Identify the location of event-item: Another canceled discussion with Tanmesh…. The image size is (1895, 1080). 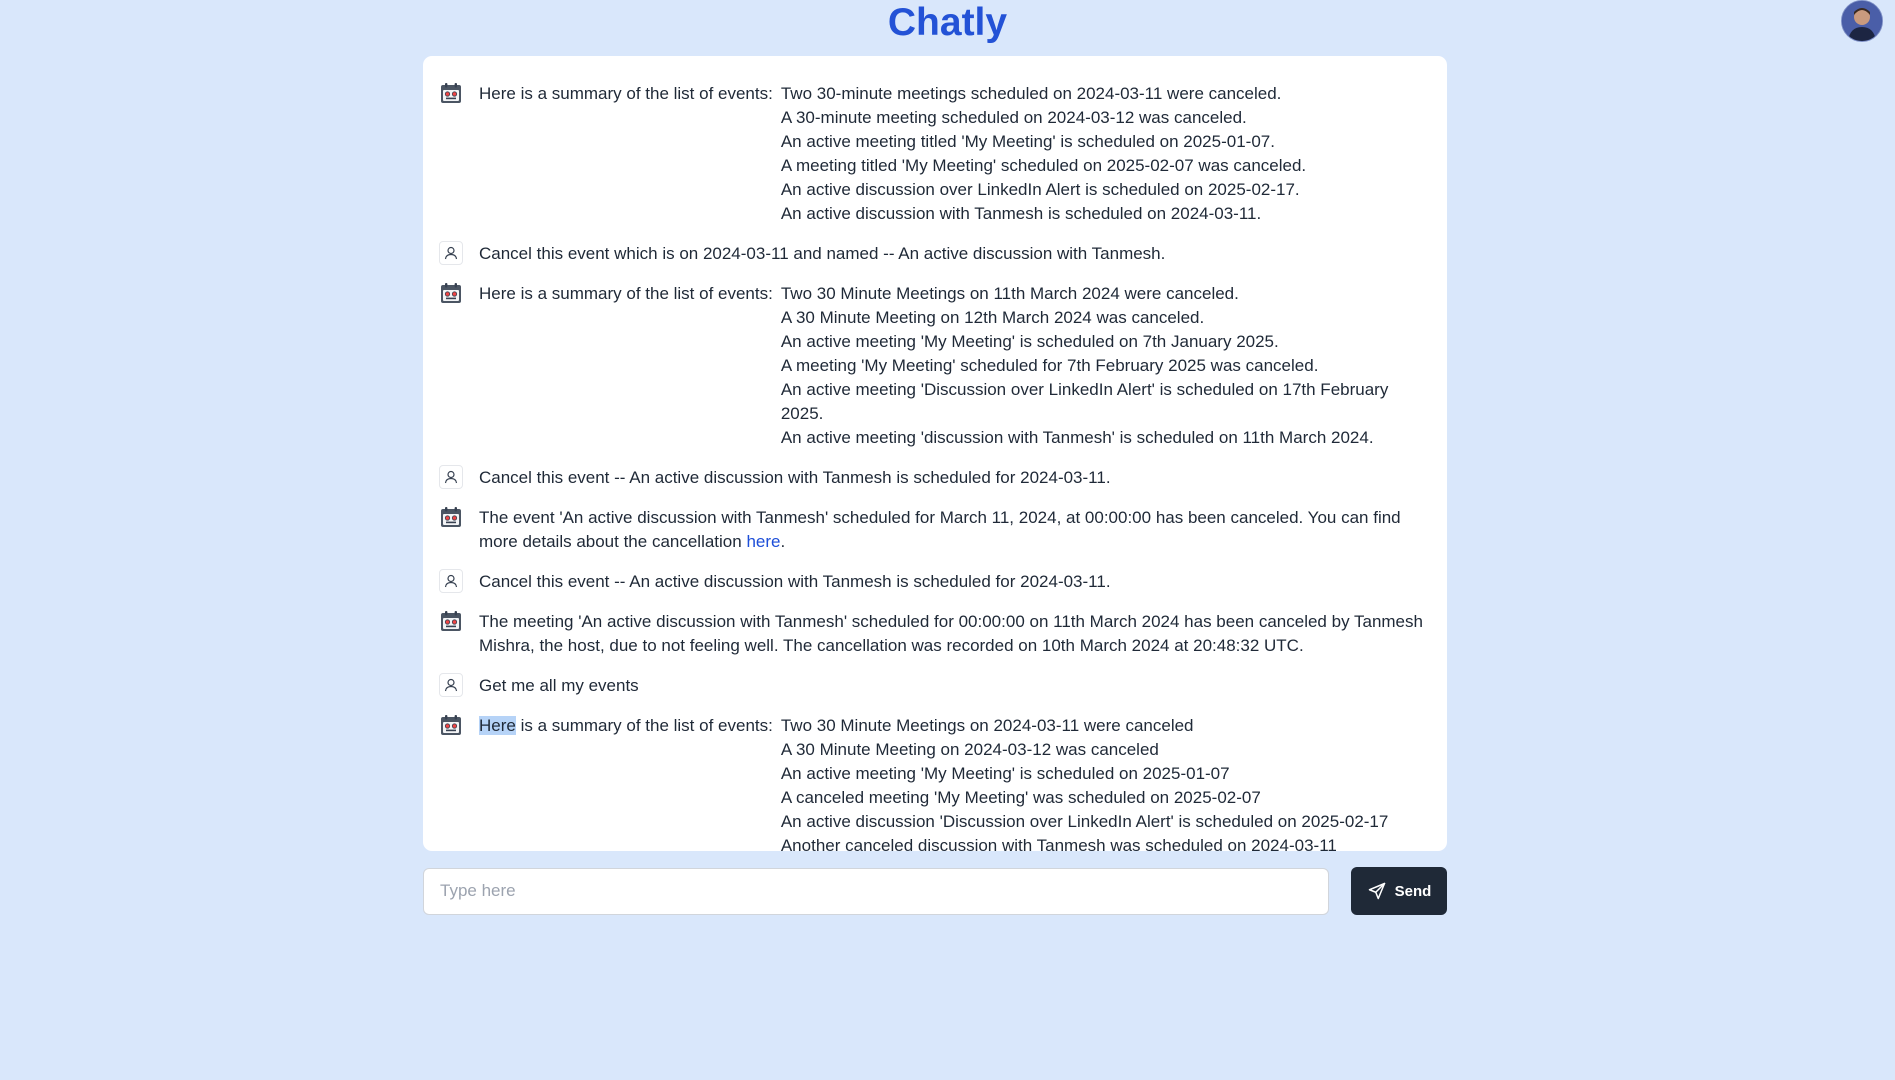
(1058, 843).